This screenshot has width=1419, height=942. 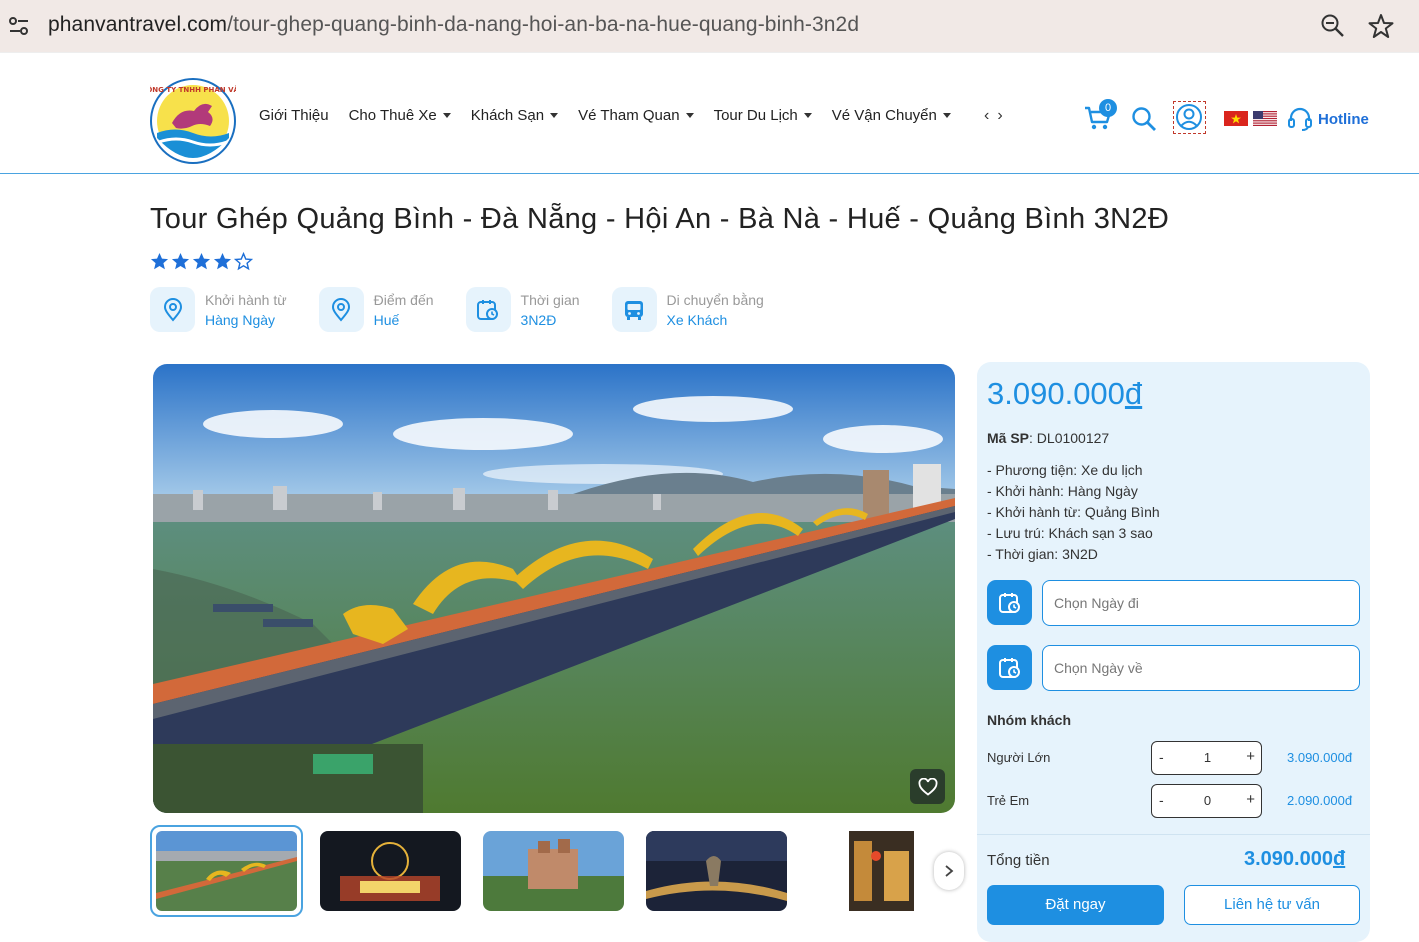 I want to click on info-destination: Điểm đến Huế, so click(x=376, y=309).